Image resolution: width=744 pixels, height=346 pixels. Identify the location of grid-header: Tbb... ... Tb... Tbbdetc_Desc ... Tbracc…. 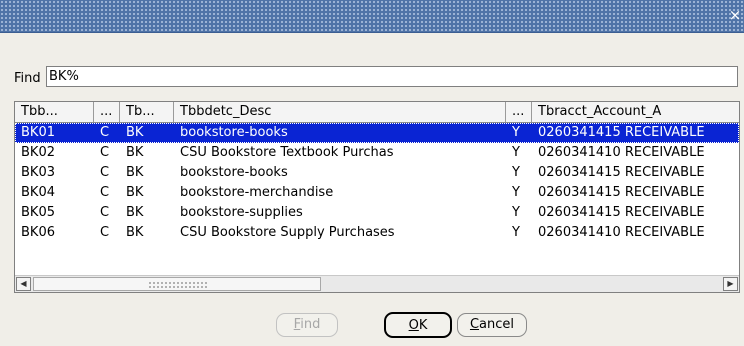
(377, 112).